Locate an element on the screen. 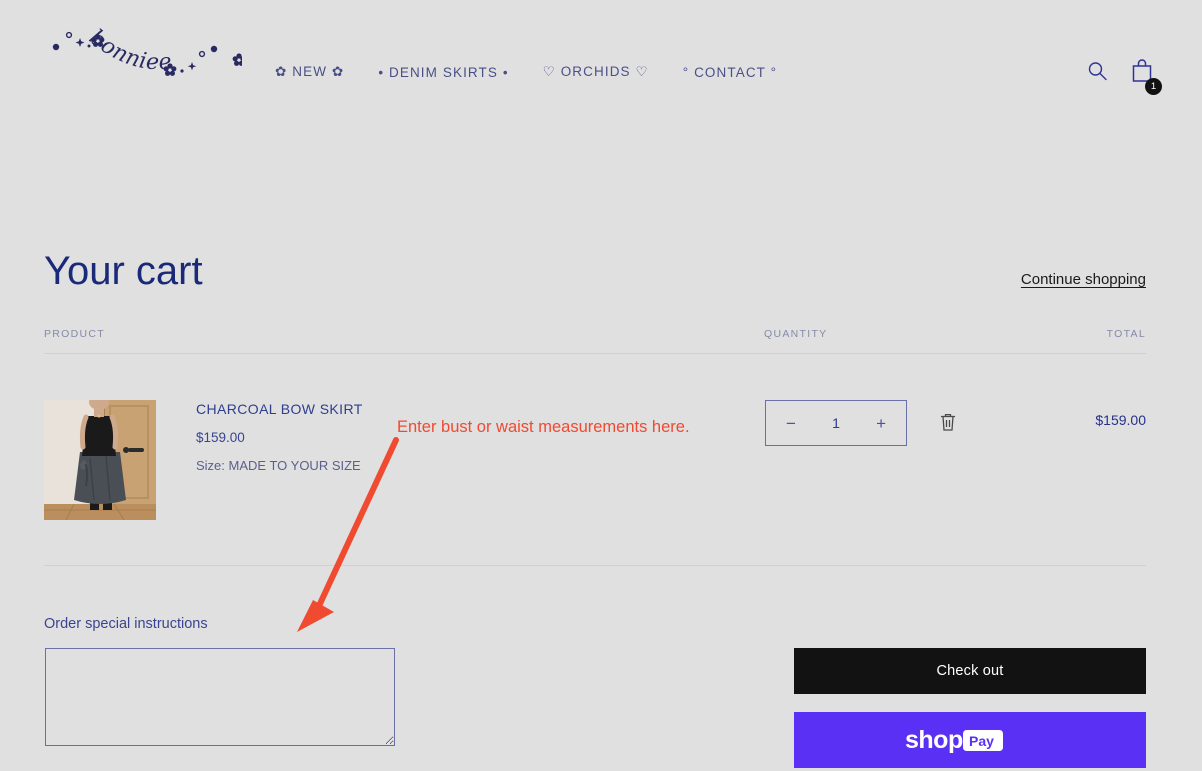 This screenshot has height=771, width=1202. order-instructions-label: Order special instructions is located at coordinates (126, 624).